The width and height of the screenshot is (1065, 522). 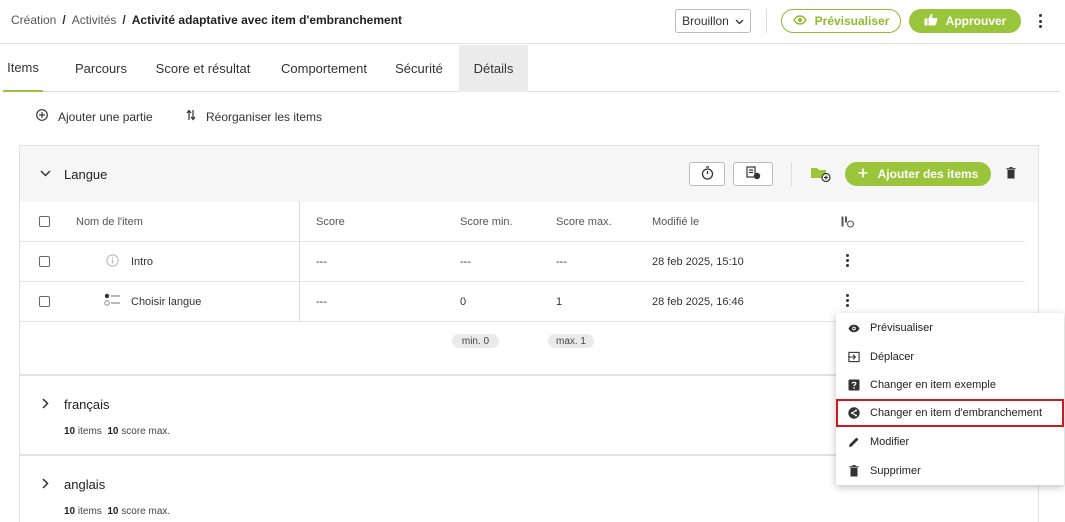 I want to click on menu-item-branching: Changer en item d'embranchement, so click(x=950, y=413).